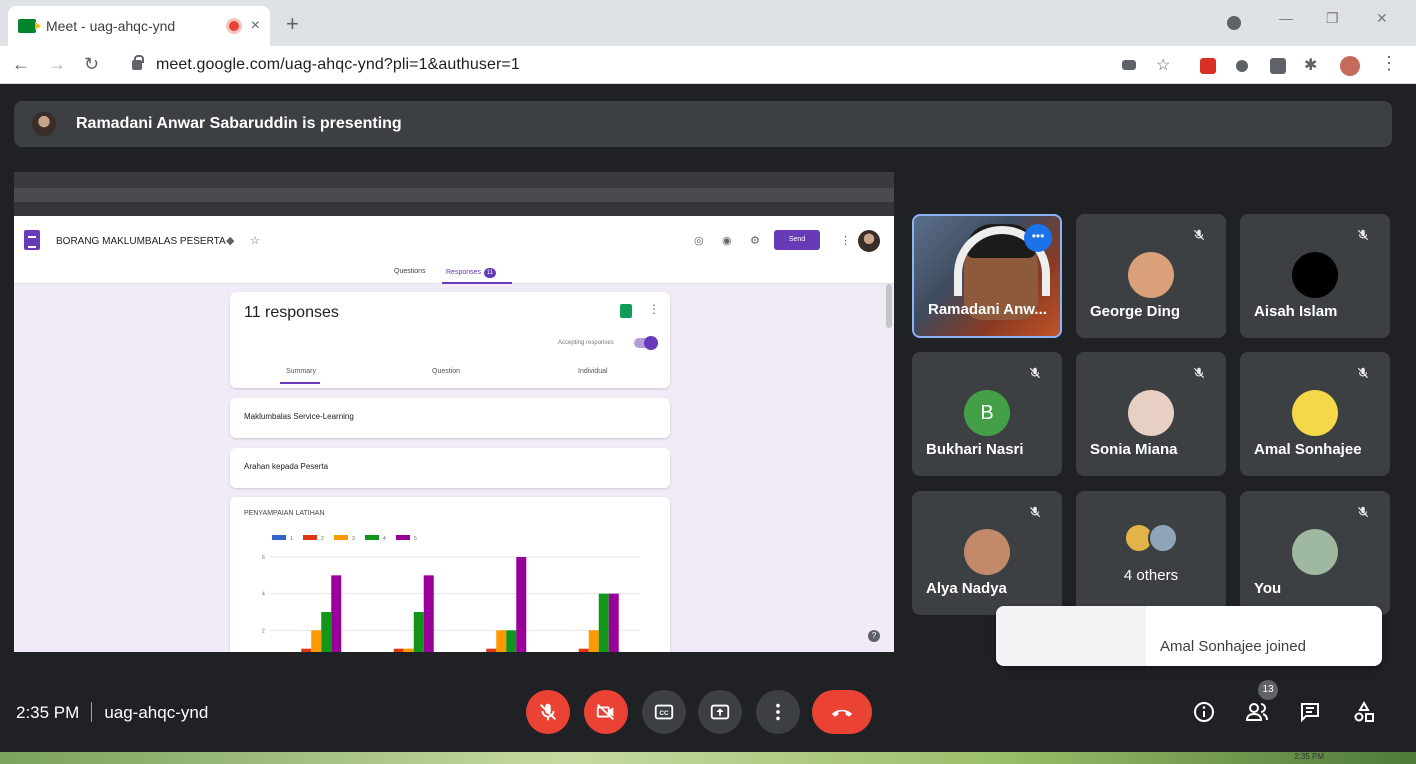 The image size is (1416, 764). I want to click on participant-tile: You, so click(1315, 553).